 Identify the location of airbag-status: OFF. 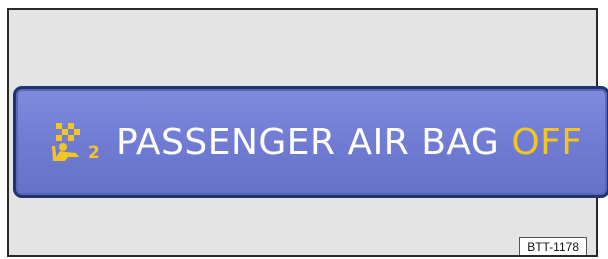
(547, 142).